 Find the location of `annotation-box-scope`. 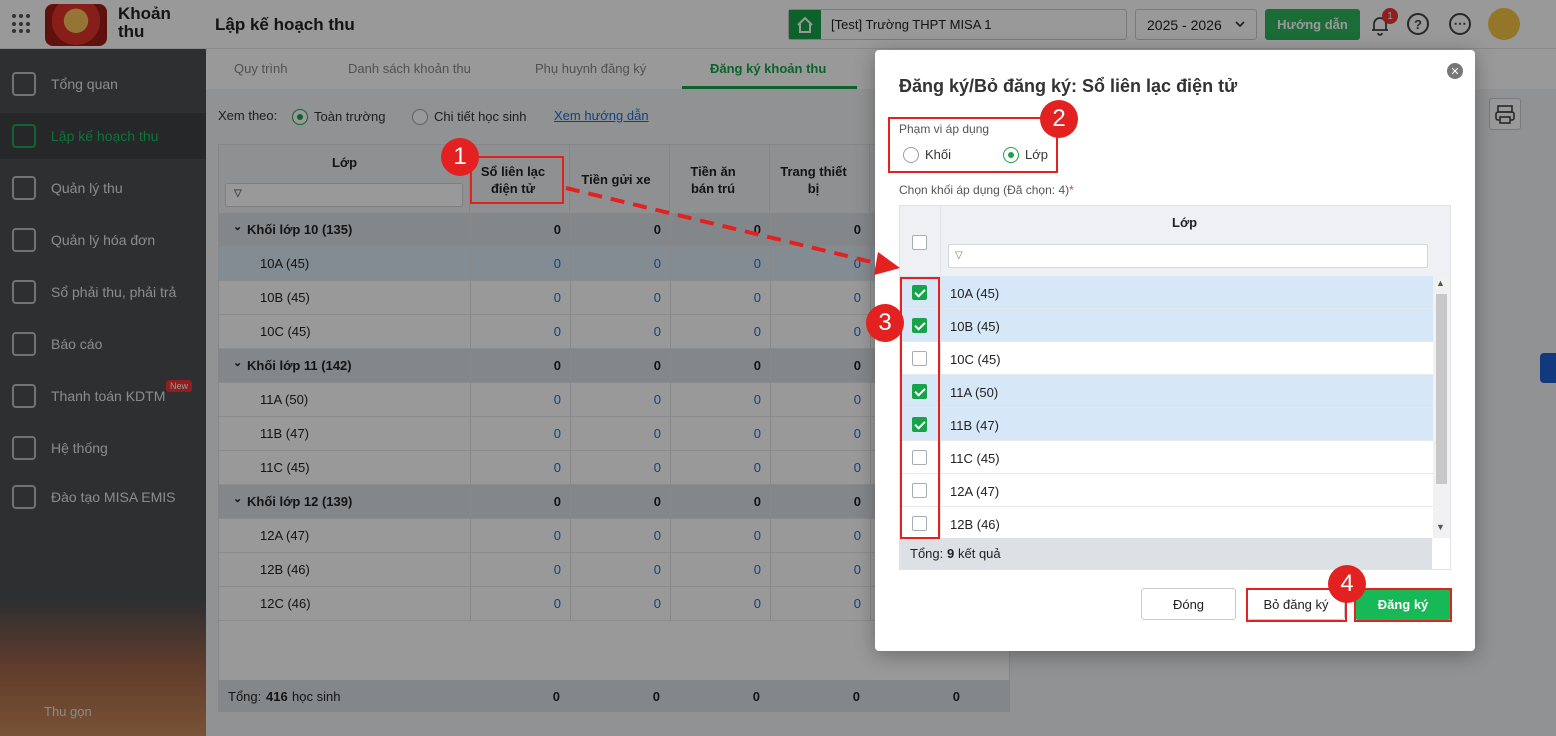

annotation-box-scope is located at coordinates (973, 145).